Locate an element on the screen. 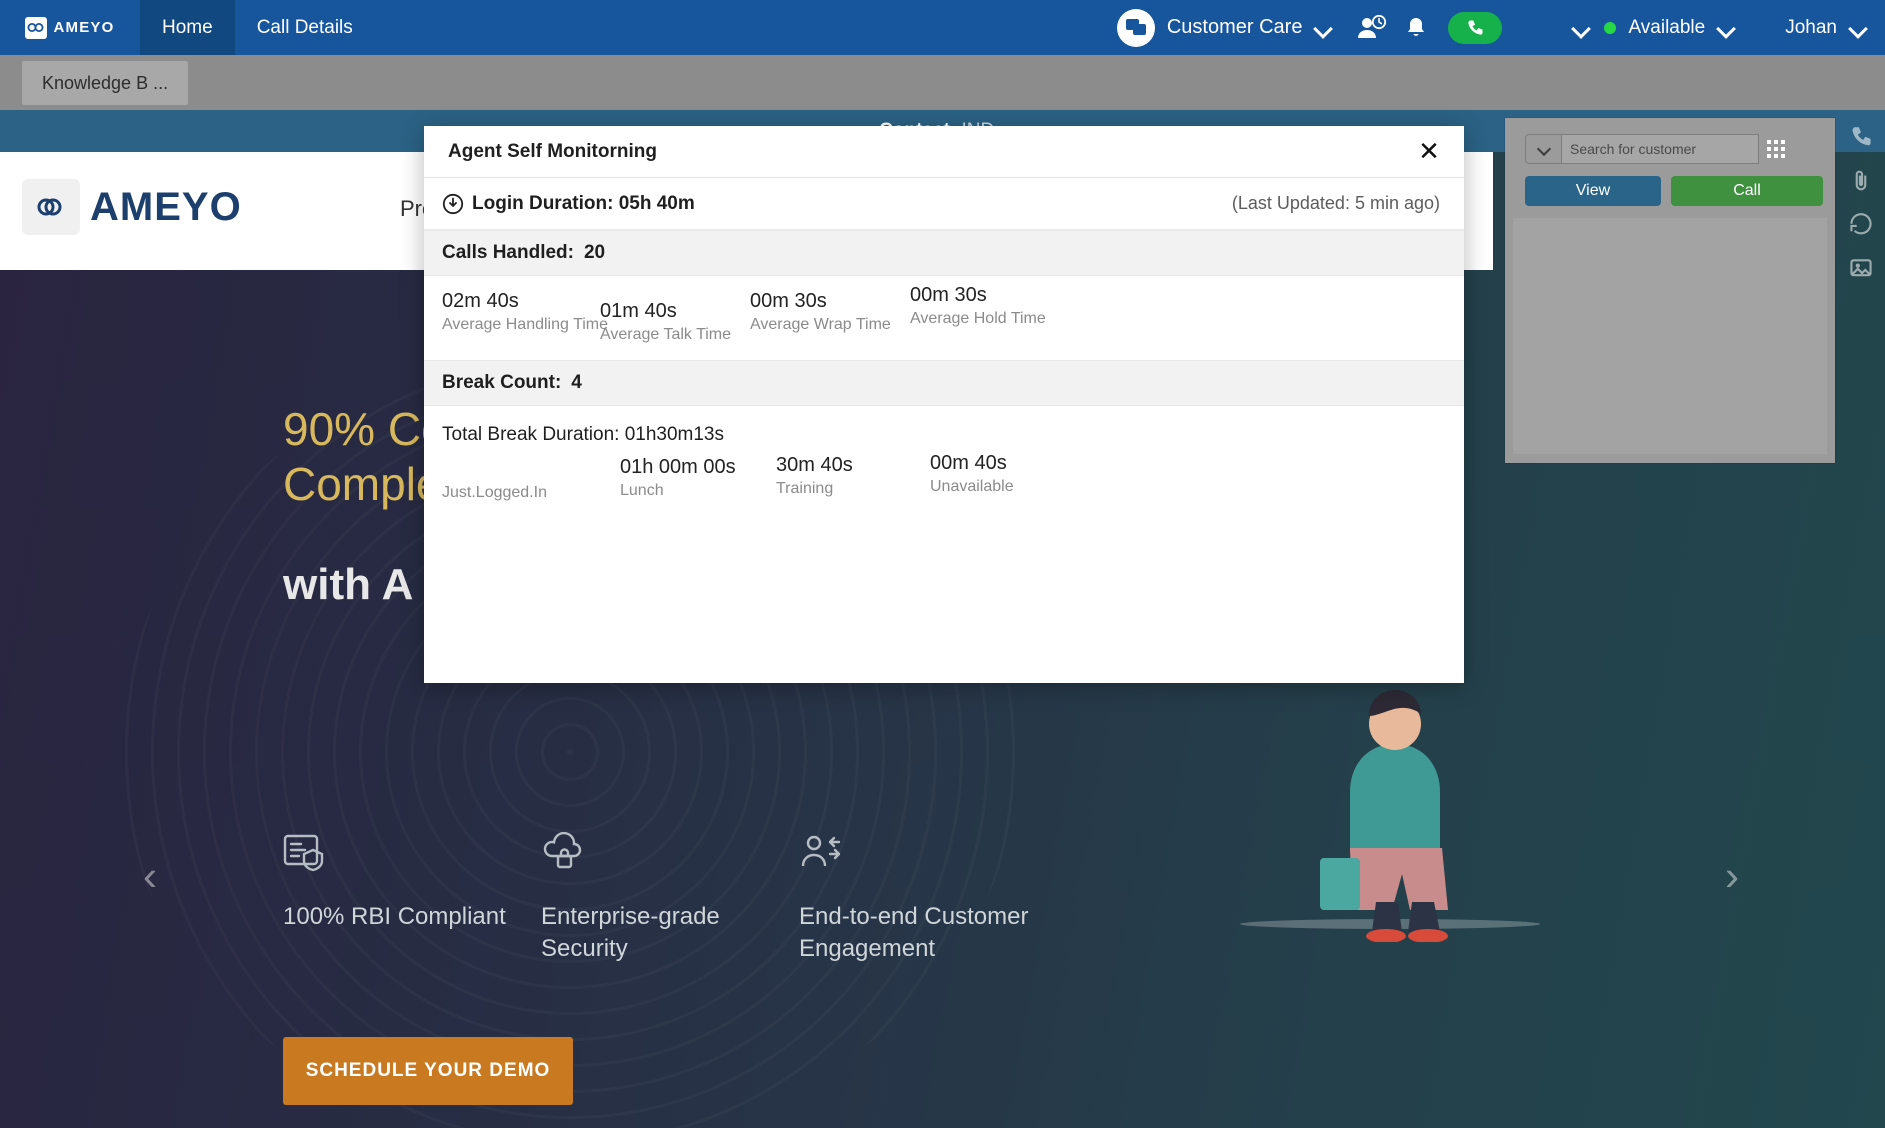  break-item-unavailable: 00m 40s Unavailable is located at coordinates (972, 474).